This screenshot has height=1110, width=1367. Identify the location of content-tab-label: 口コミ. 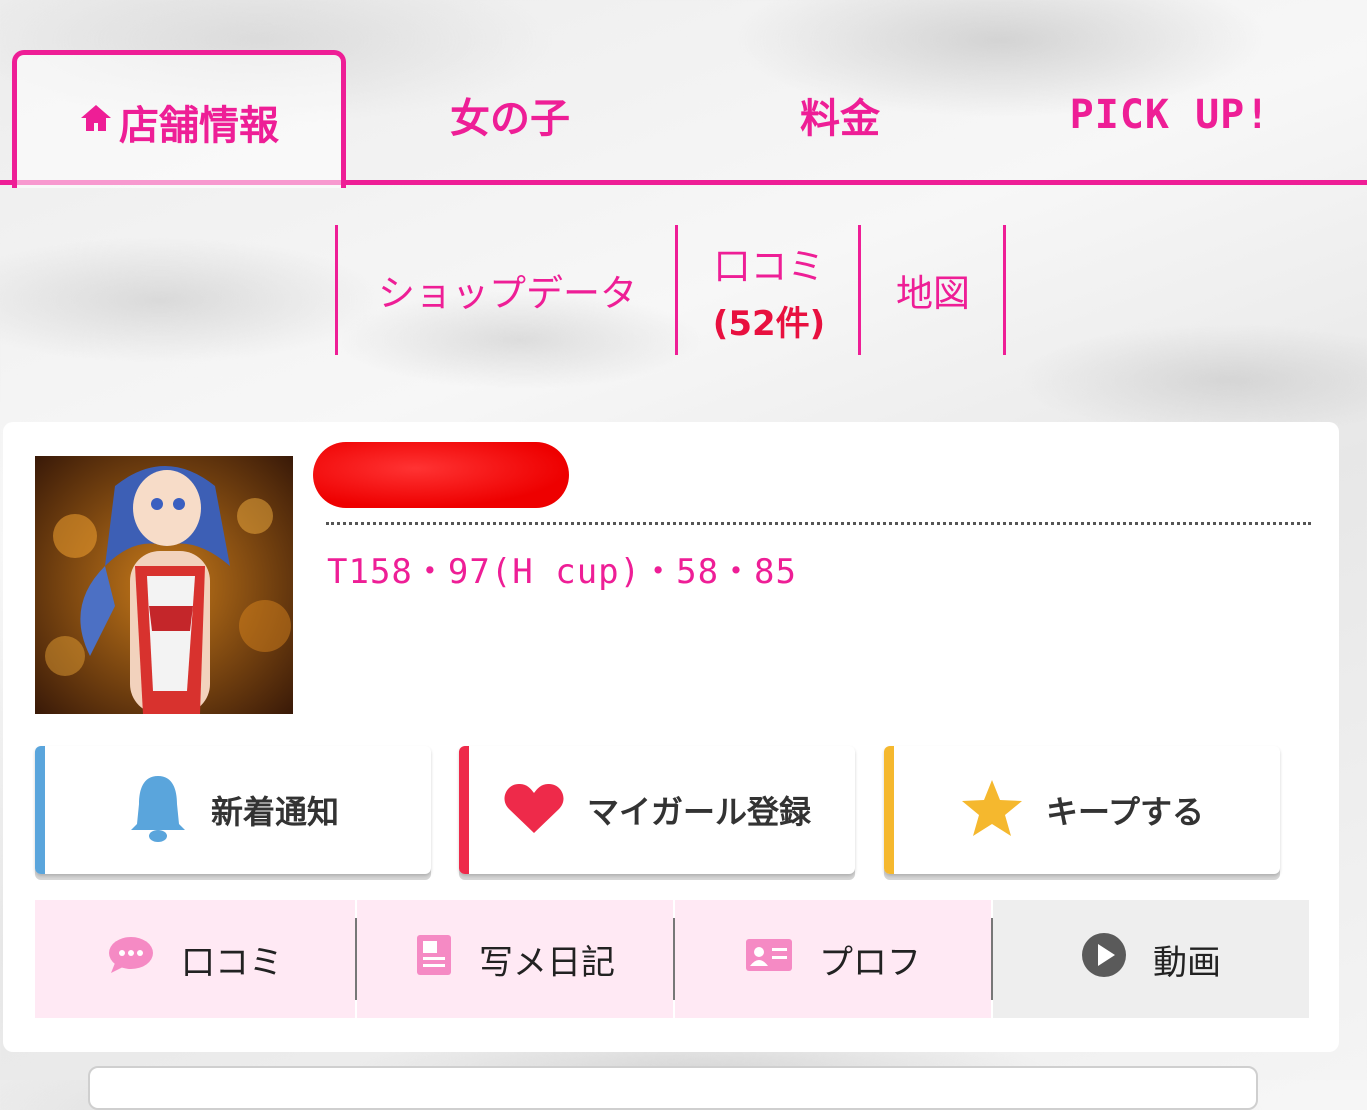
(232, 962).